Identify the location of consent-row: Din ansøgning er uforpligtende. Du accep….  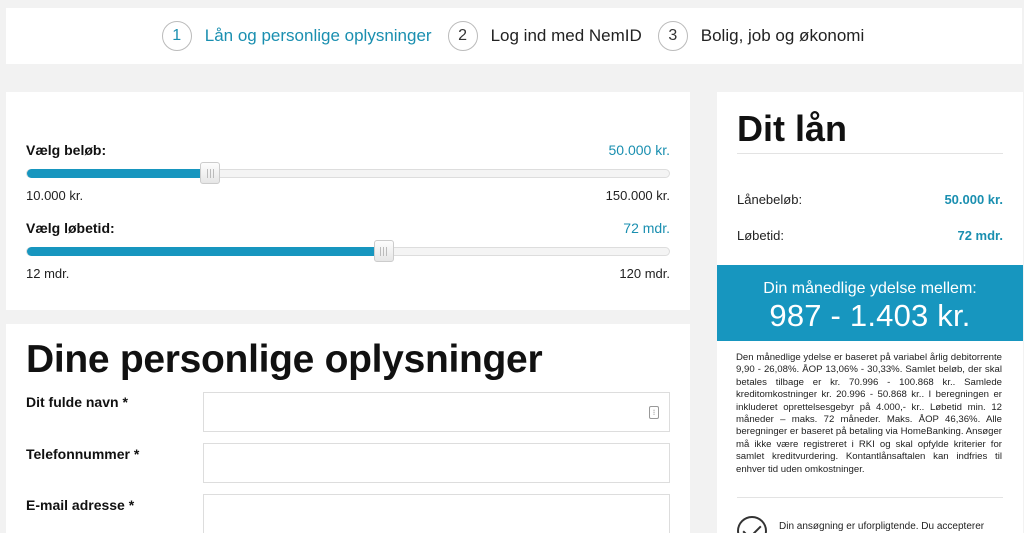
(860, 524).